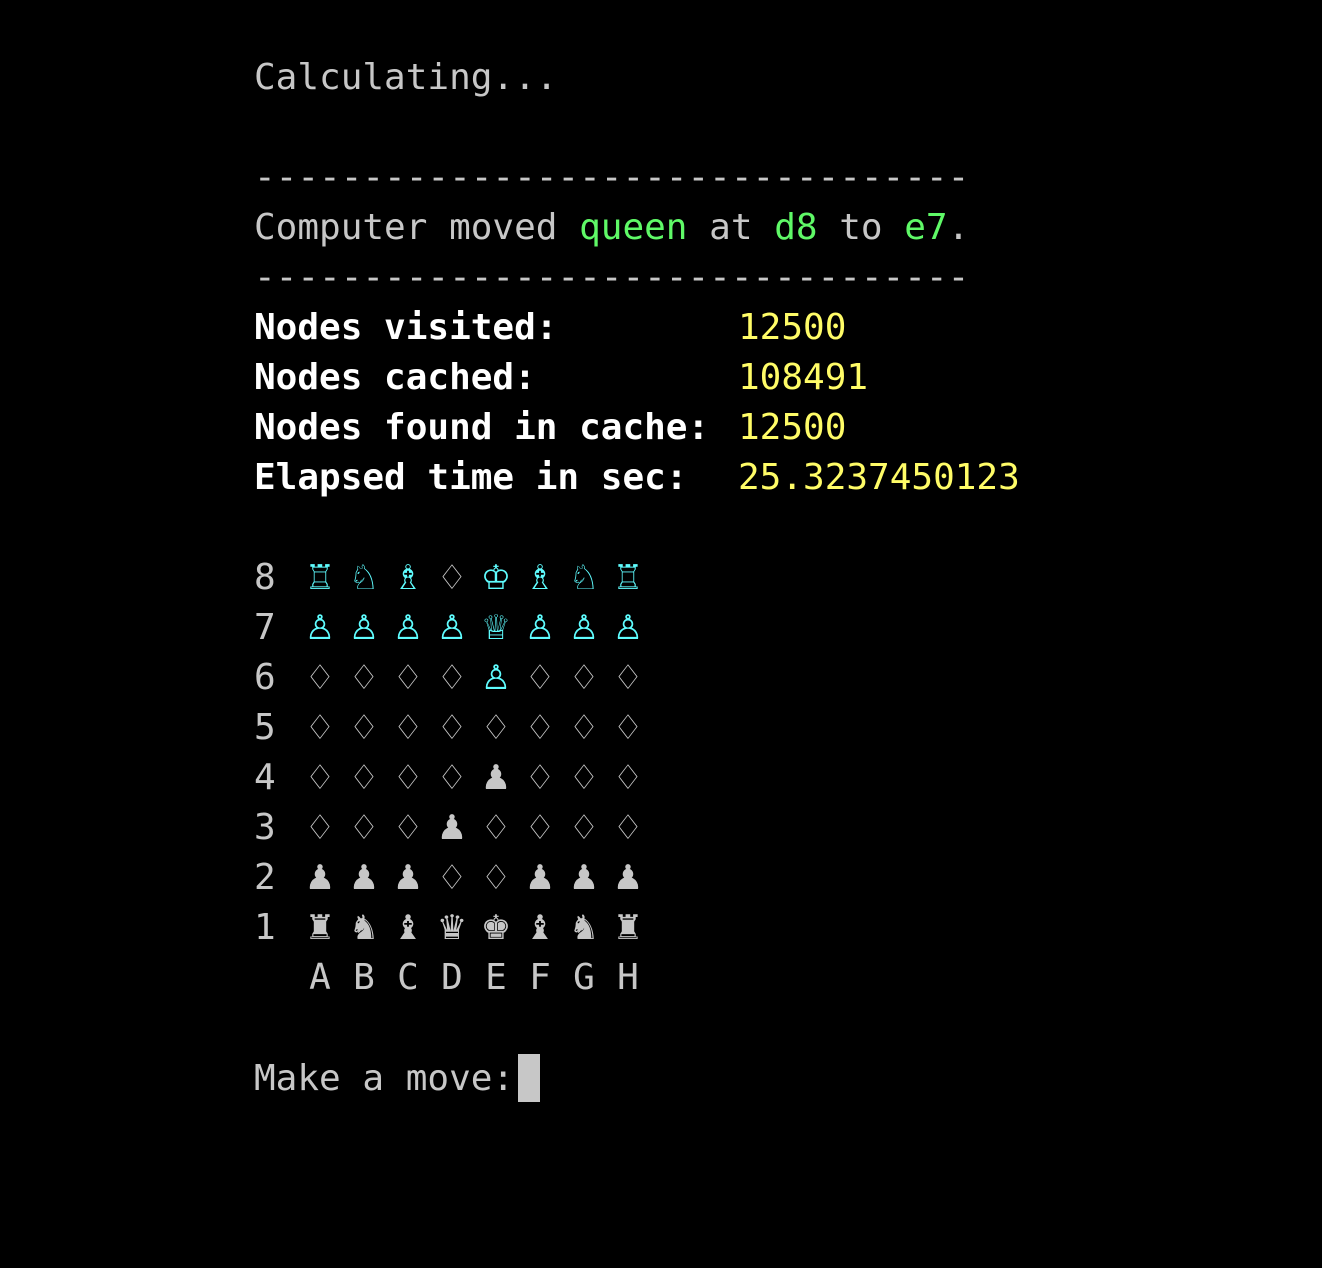 The width and height of the screenshot is (1322, 1268). What do you see at coordinates (417, 227) in the screenshot?
I see `move-prefix: Computer moved` at bounding box center [417, 227].